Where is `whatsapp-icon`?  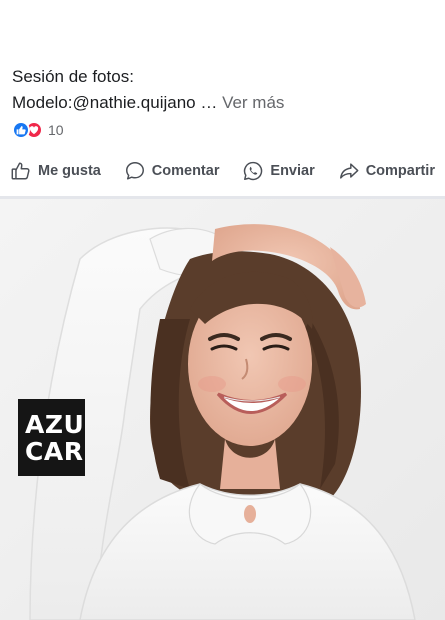 whatsapp-icon is located at coordinates (253, 171).